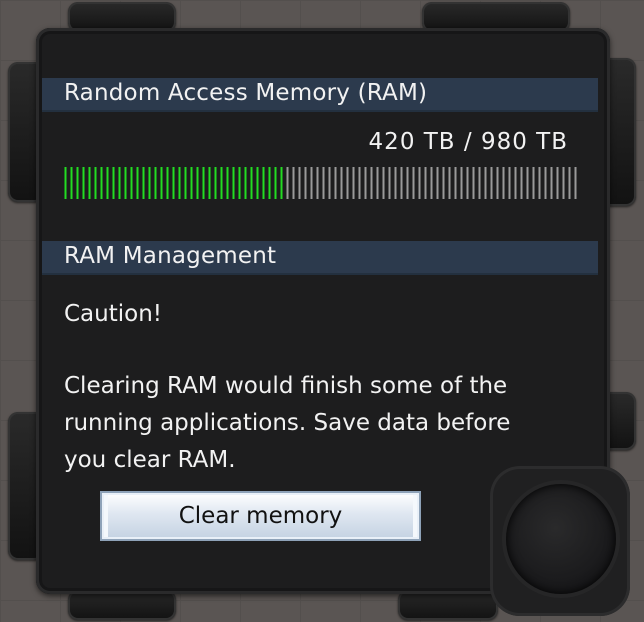 This screenshot has width=644, height=622. Describe the element at coordinates (150, 460) in the screenshot. I see `warning-line-3: you clear RAM.` at that location.